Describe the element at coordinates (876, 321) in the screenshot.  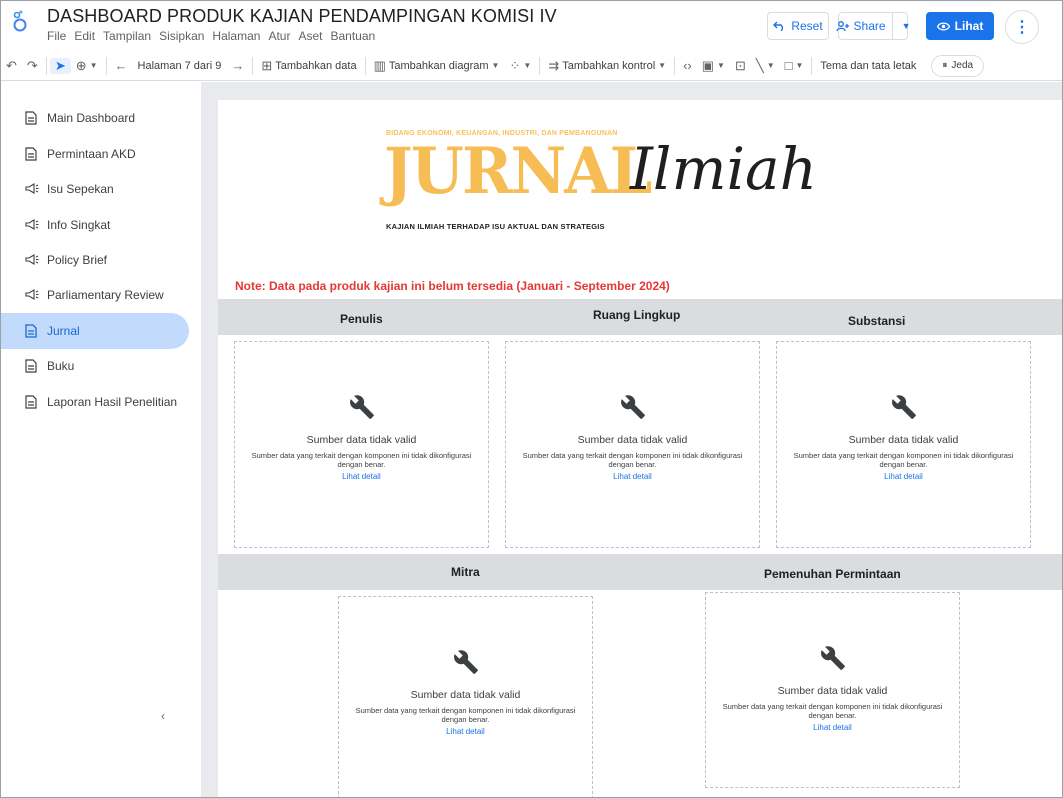
I see `section-title-substansi: Substansi` at that location.